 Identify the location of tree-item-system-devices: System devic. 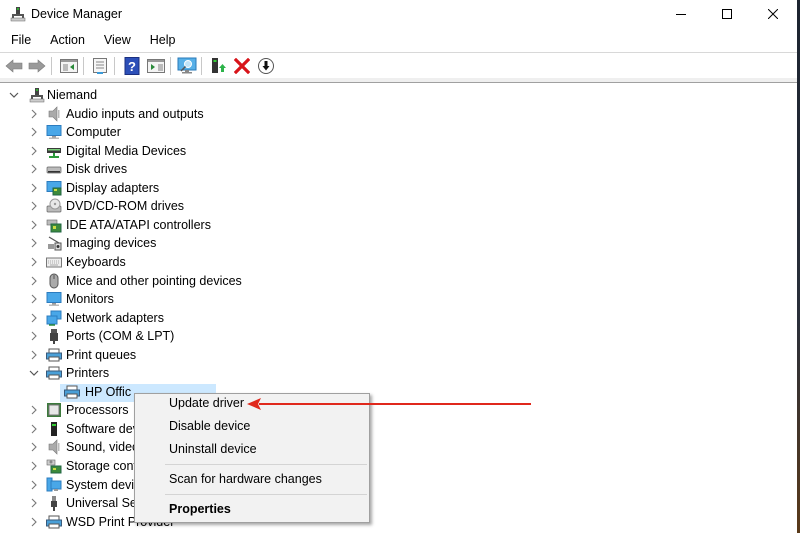
(103, 485).